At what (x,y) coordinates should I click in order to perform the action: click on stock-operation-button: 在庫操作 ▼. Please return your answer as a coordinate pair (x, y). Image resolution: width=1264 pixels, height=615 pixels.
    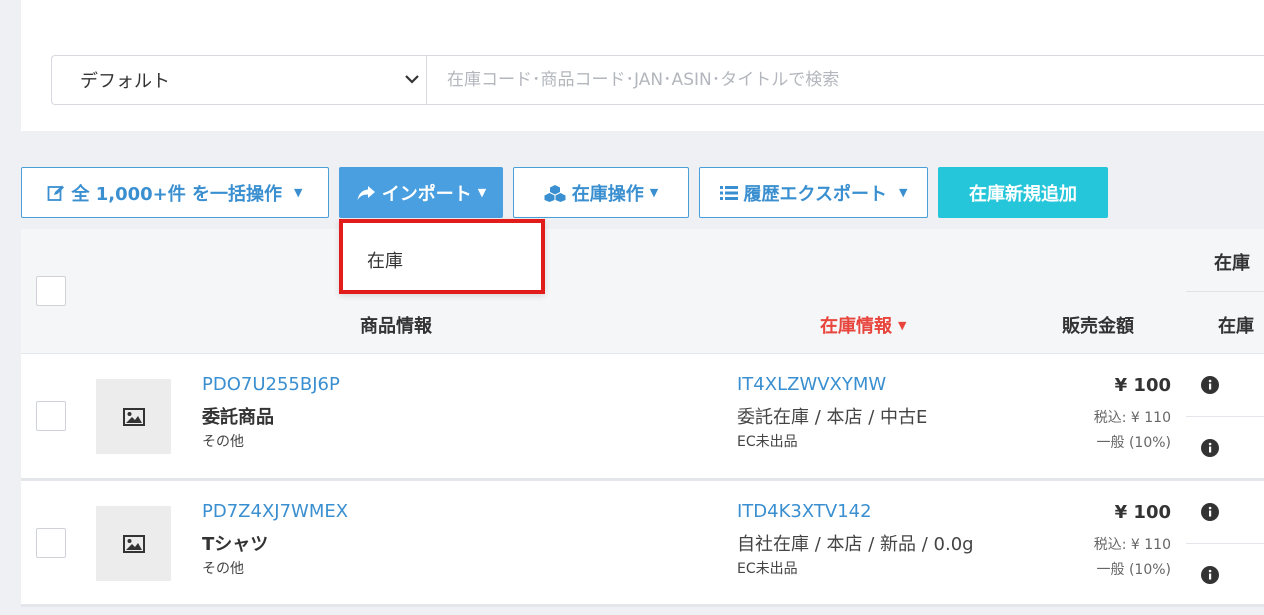
    Looking at the image, I should click on (601, 192).